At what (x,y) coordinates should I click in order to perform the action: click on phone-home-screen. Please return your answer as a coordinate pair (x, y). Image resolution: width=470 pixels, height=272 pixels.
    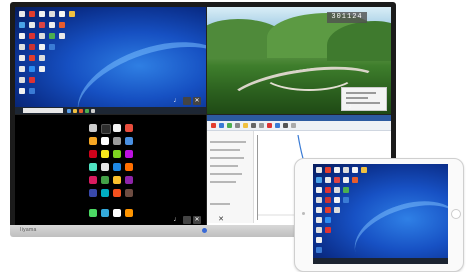
    Looking at the image, I should click on (112, 170).